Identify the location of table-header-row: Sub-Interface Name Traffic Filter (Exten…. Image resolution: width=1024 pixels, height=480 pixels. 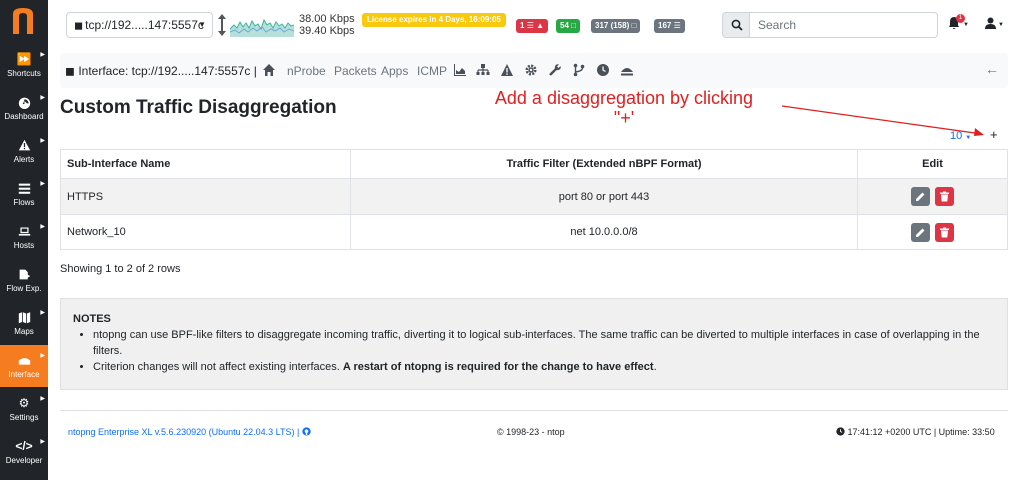
(534, 164).